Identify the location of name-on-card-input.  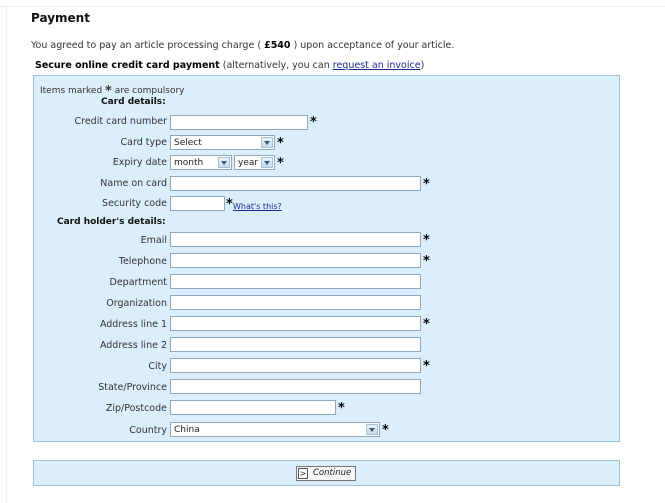
(295, 183).